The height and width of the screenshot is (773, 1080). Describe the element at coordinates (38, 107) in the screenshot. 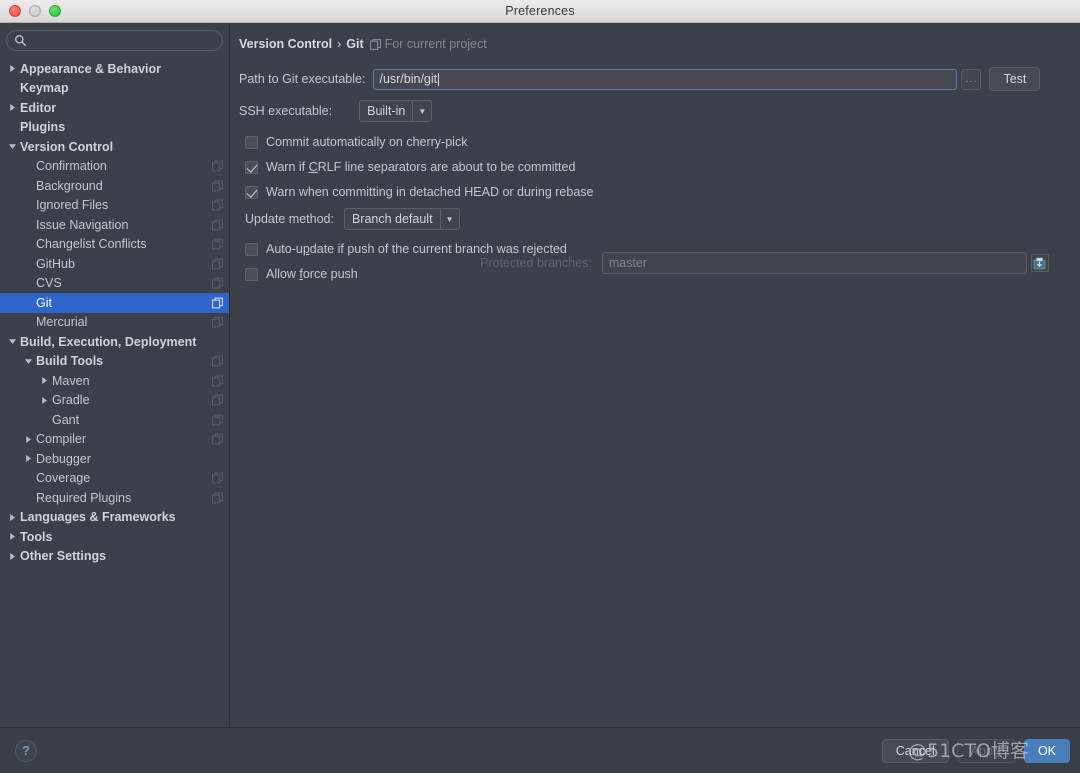

I see `sidebar-item-label: Editor` at that location.